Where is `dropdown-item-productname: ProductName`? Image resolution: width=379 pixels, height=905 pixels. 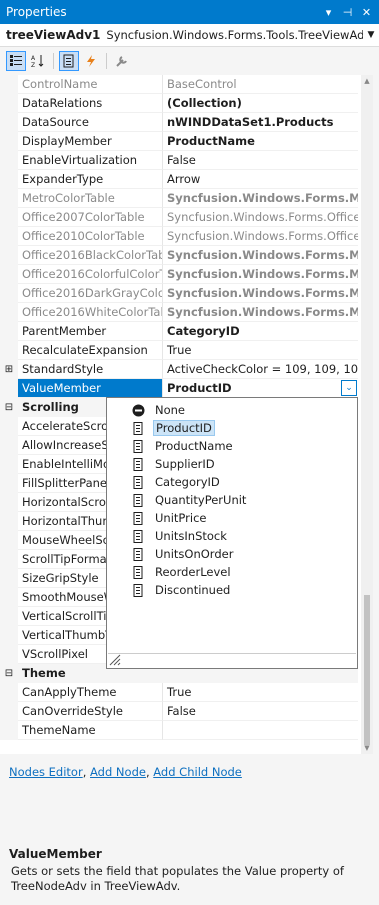 dropdown-item-productname: ProductName is located at coordinates (232, 446).